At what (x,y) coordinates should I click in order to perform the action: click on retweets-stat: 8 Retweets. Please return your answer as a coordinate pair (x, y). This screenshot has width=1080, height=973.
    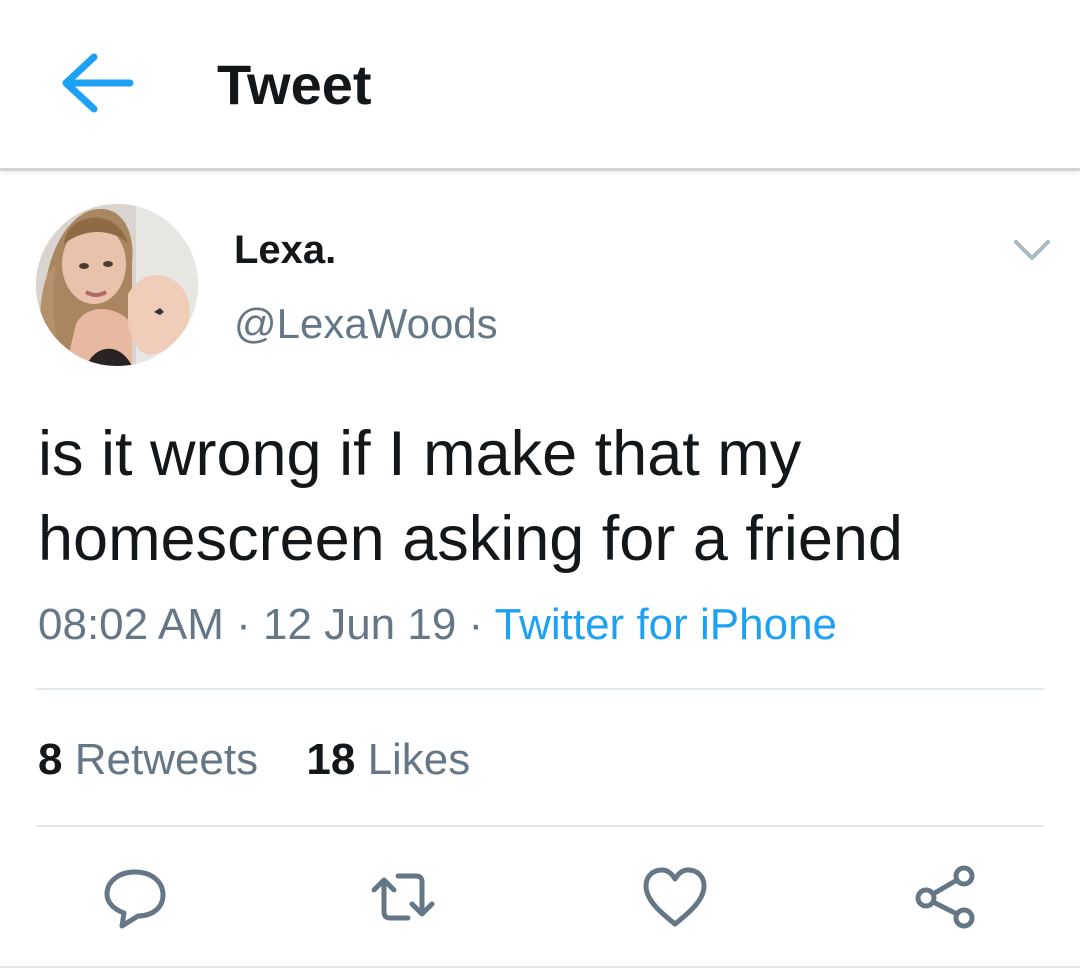
    Looking at the image, I should click on (148, 759).